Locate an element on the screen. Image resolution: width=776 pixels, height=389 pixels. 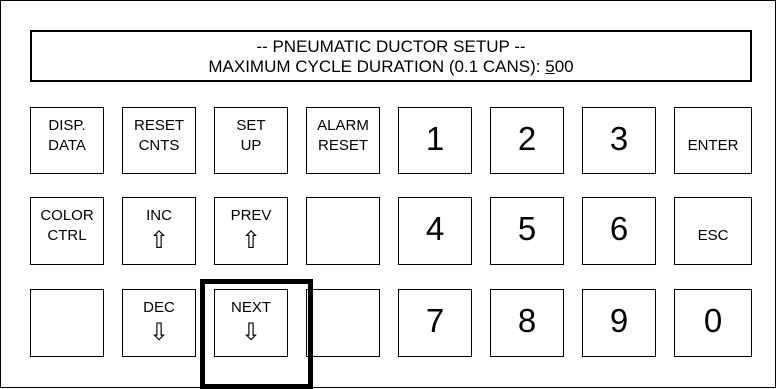
dec-button: DEC ⇩ is located at coordinates (159, 323).